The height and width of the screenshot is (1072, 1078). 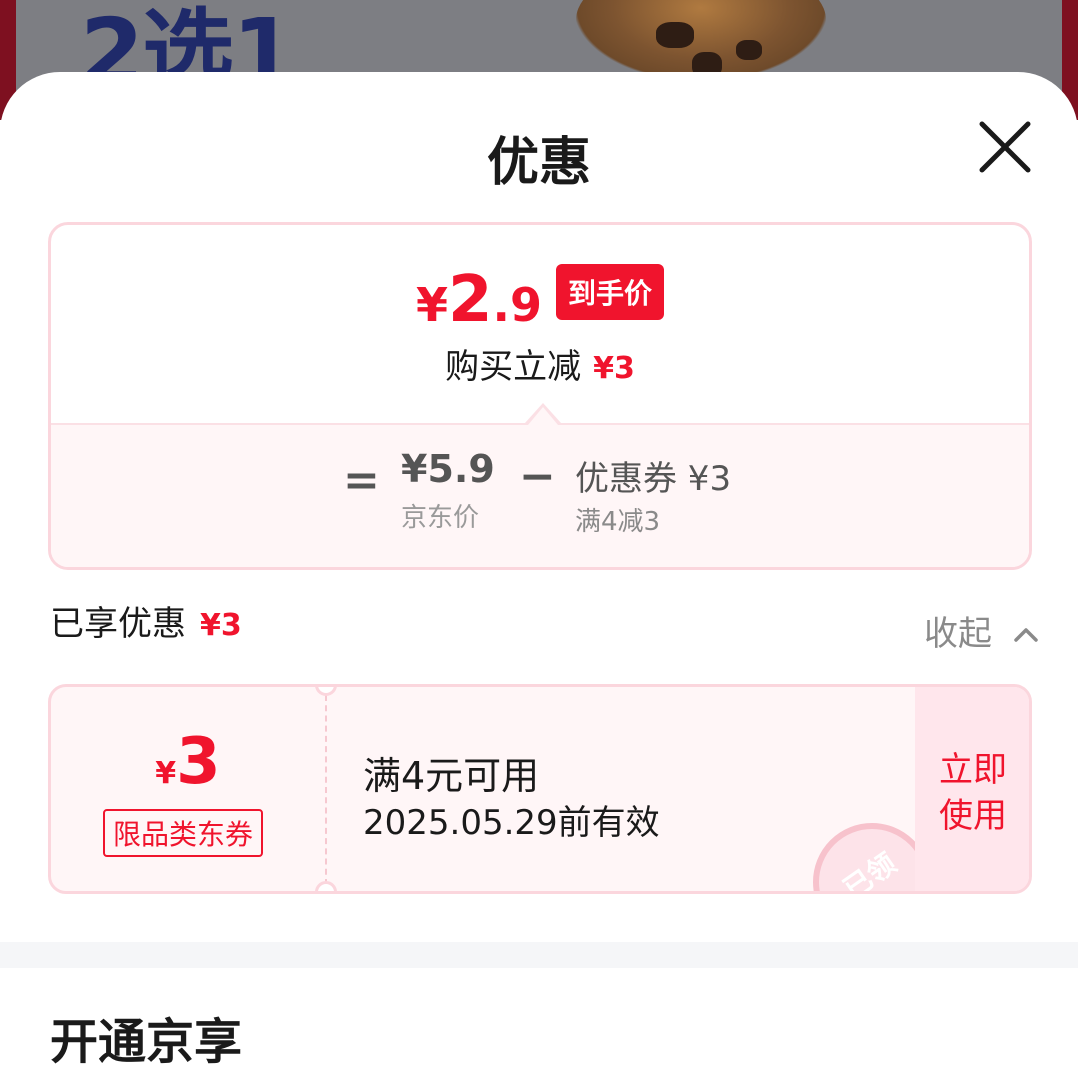 What do you see at coordinates (451, 776) in the screenshot?
I see `coupon-condition: 满4元可用` at bounding box center [451, 776].